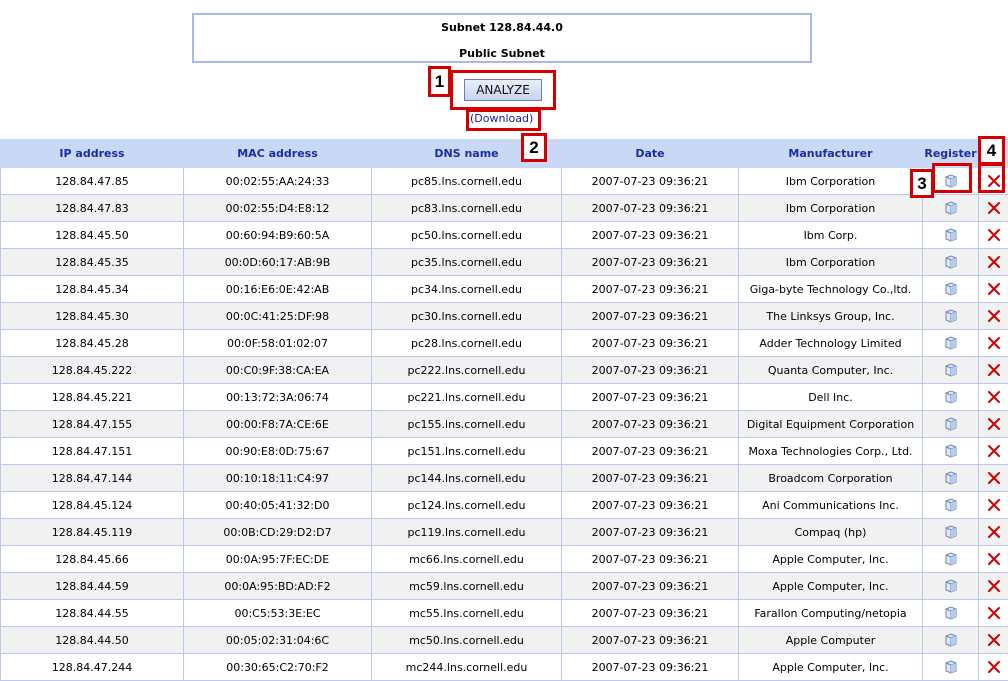 Image resolution: width=1008 pixels, height=681 pixels. I want to click on cell-dns: pc28.lns.cornell.edu, so click(467, 343).